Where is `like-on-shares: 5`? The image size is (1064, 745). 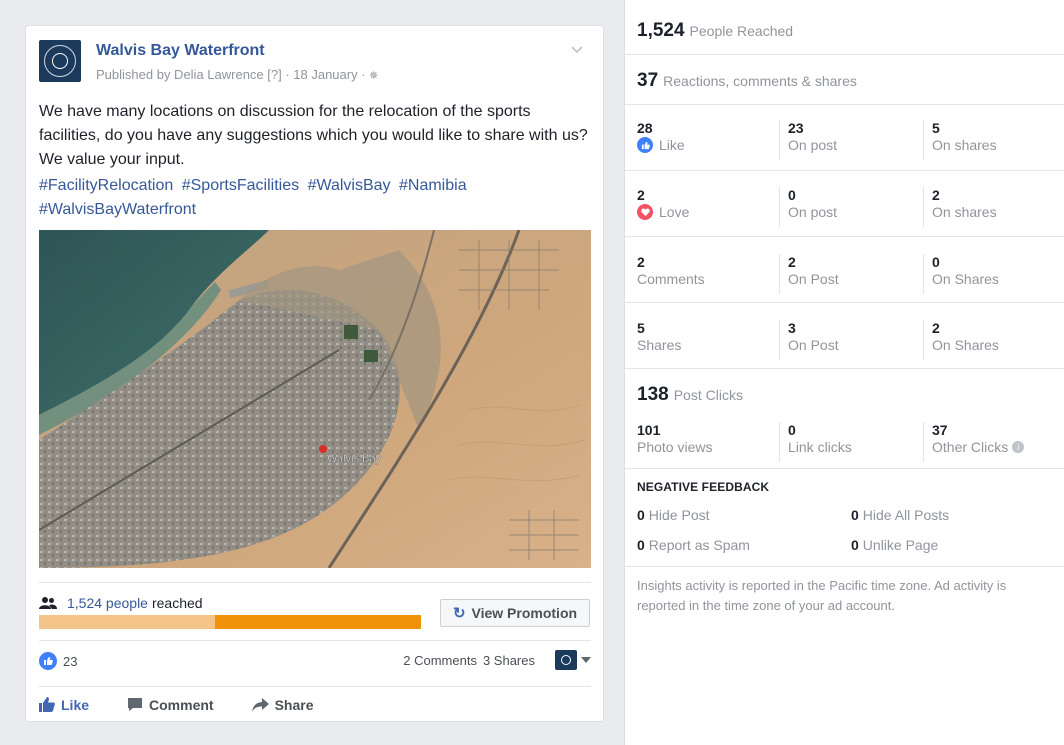
like-on-shares: 5 is located at coordinates (936, 128).